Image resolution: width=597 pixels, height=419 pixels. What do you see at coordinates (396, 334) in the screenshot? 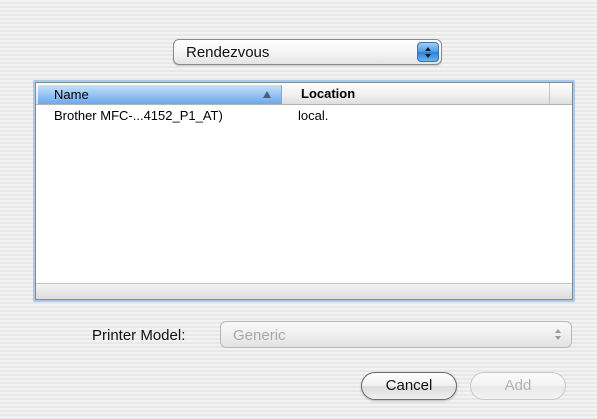
I see `printer-model-popup: Generic` at bounding box center [396, 334].